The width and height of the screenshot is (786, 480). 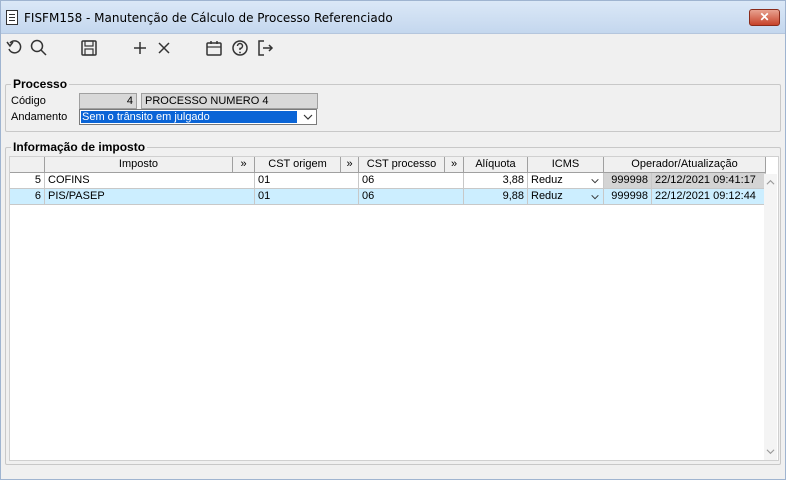 What do you see at coordinates (265, 48) in the screenshot?
I see `exit-icon` at bounding box center [265, 48].